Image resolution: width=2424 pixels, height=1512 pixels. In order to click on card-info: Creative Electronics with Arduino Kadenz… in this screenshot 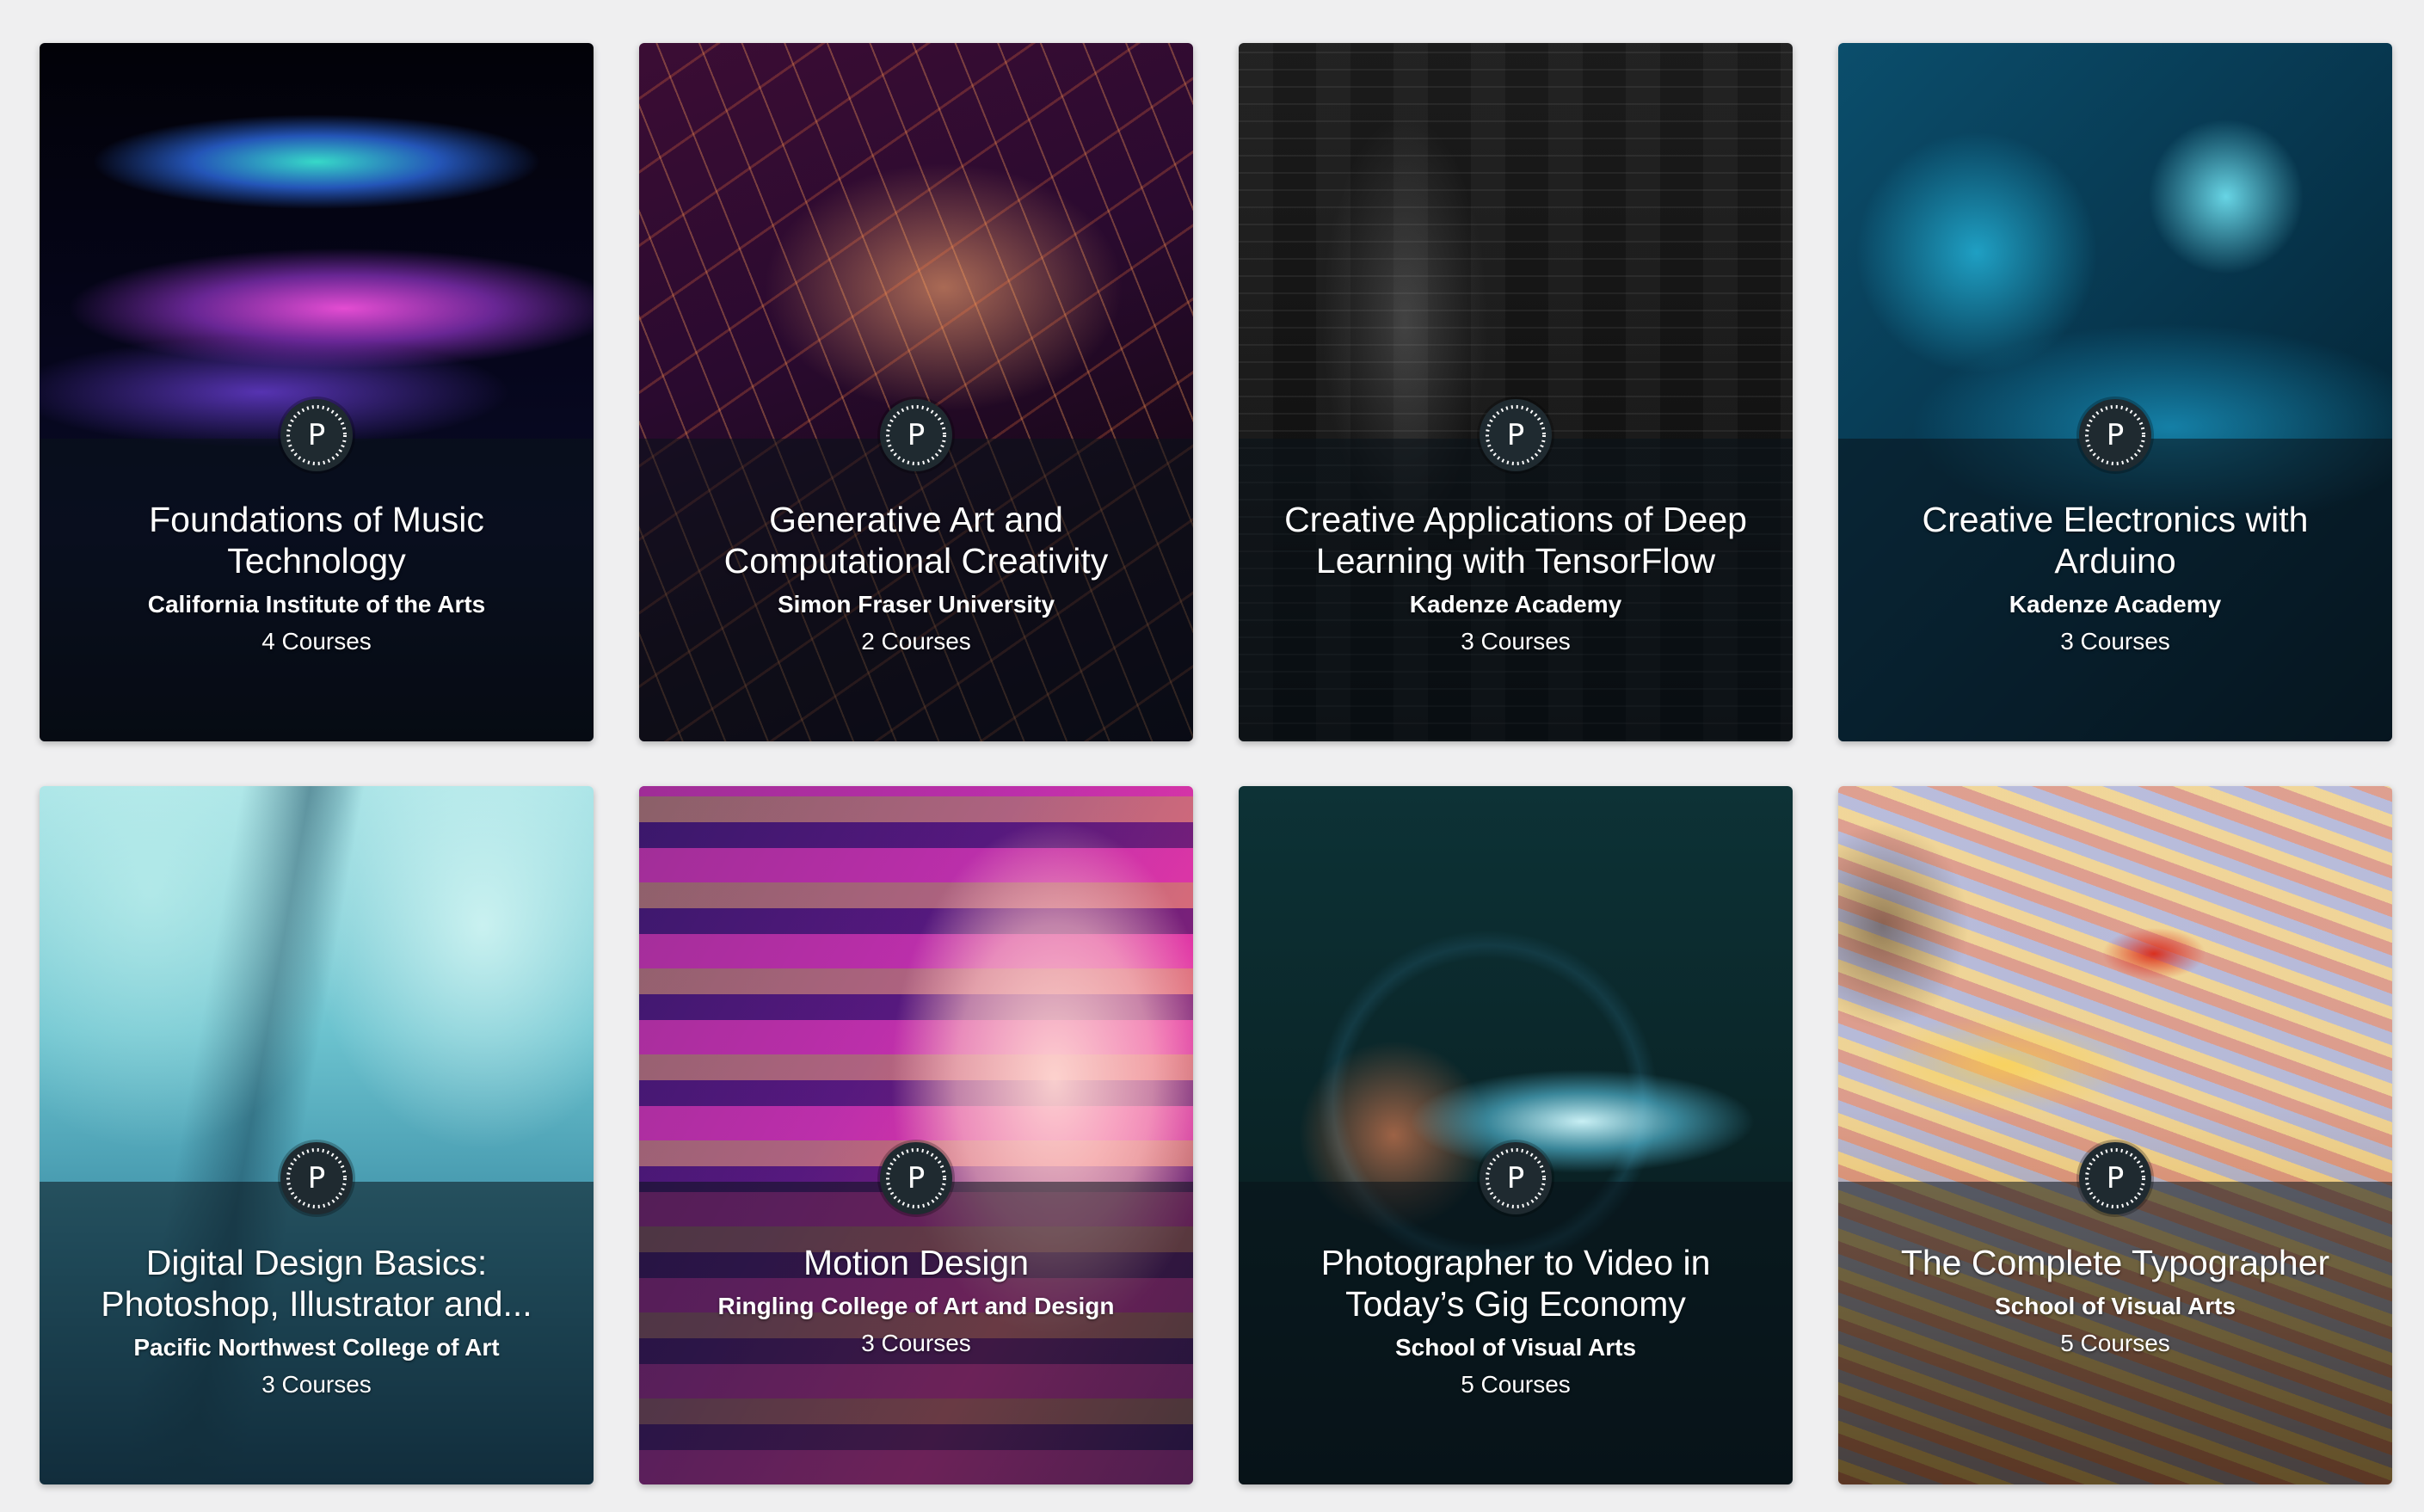, I will do `click(2115, 580)`.